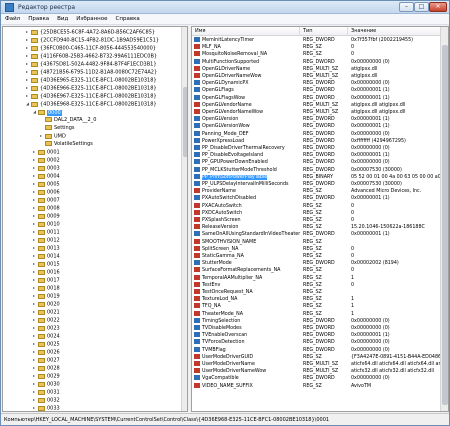  I want to click on tree-node: ▸ {4116F60B-25B3-4662-B732-99A6111EDC0B}, so click(91, 56).